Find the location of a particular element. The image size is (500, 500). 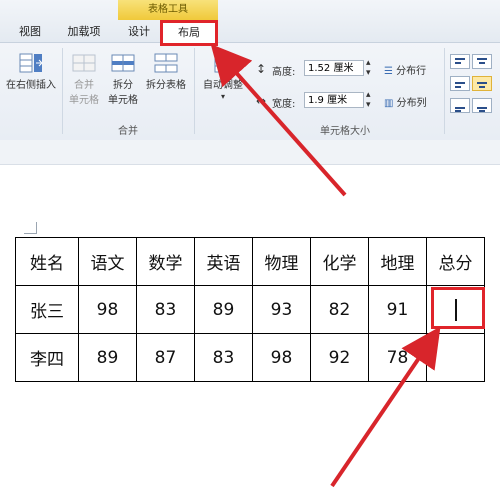

arrow-to-total-cell is located at coordinates (385, 407).